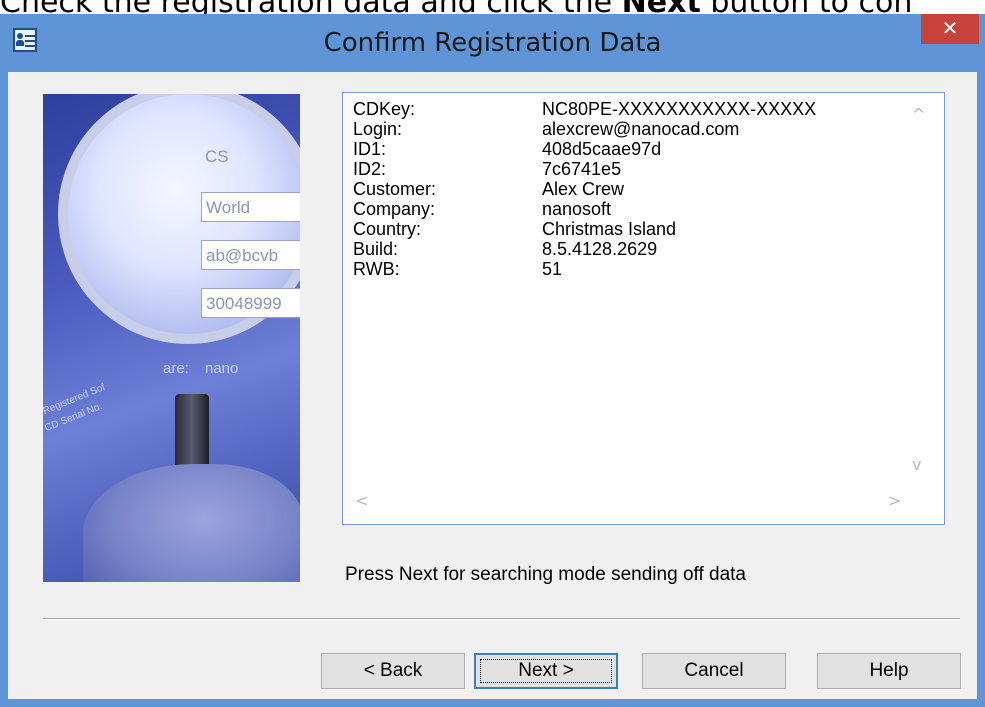 This screenshot has height=707, width=985. I want to click on illustration-field: ab@bcvb, so click(250, 255).